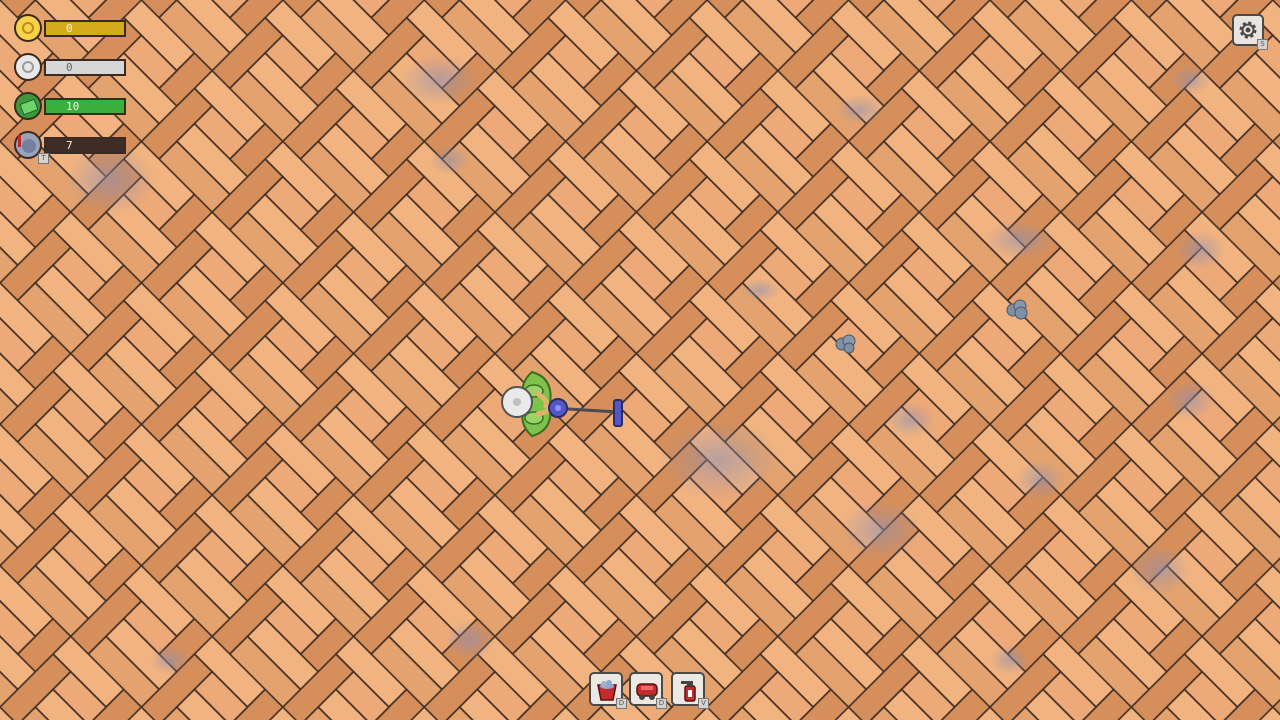 The width and height of the screenshot is (1280, 720). I want to click on dust-key-hint: T, so click(43, 158).